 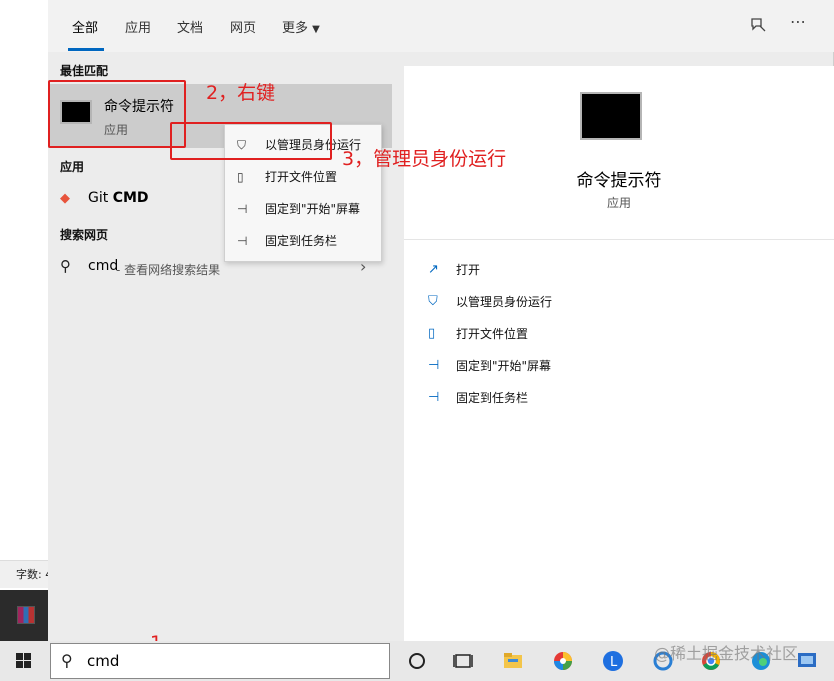 I want to click on app-l-icon: L, so click(x=613, y=661).